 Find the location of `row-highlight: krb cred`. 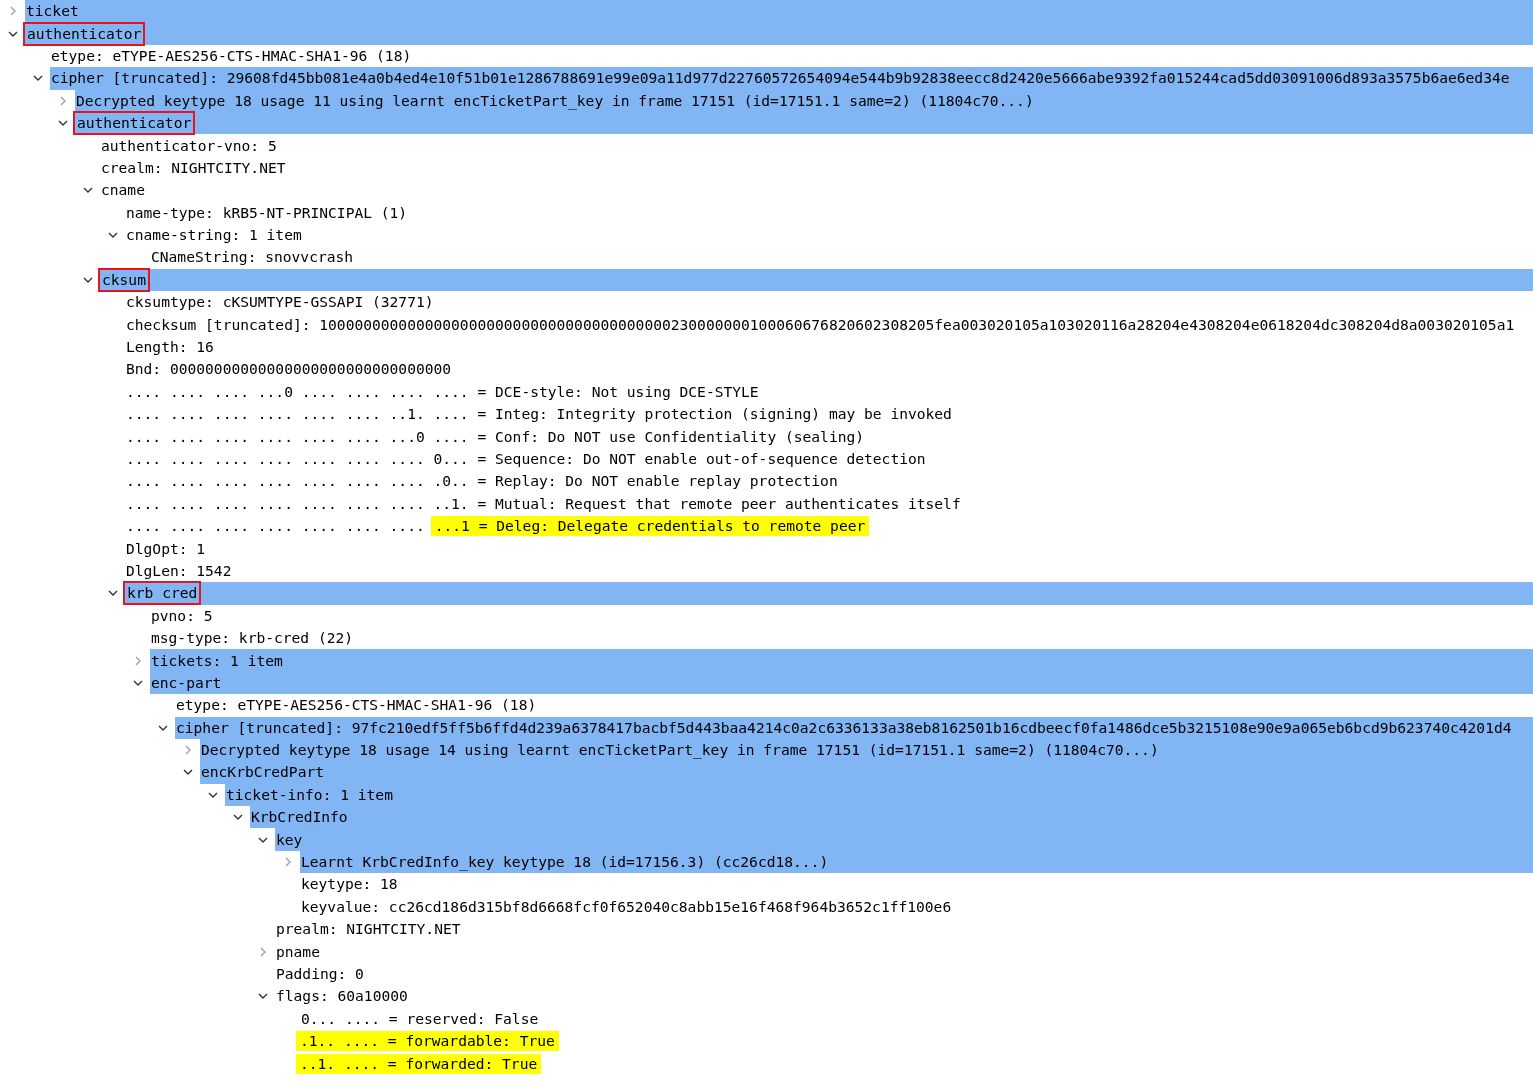

row-highlight: krb cred is located at coordinates (829, 593).